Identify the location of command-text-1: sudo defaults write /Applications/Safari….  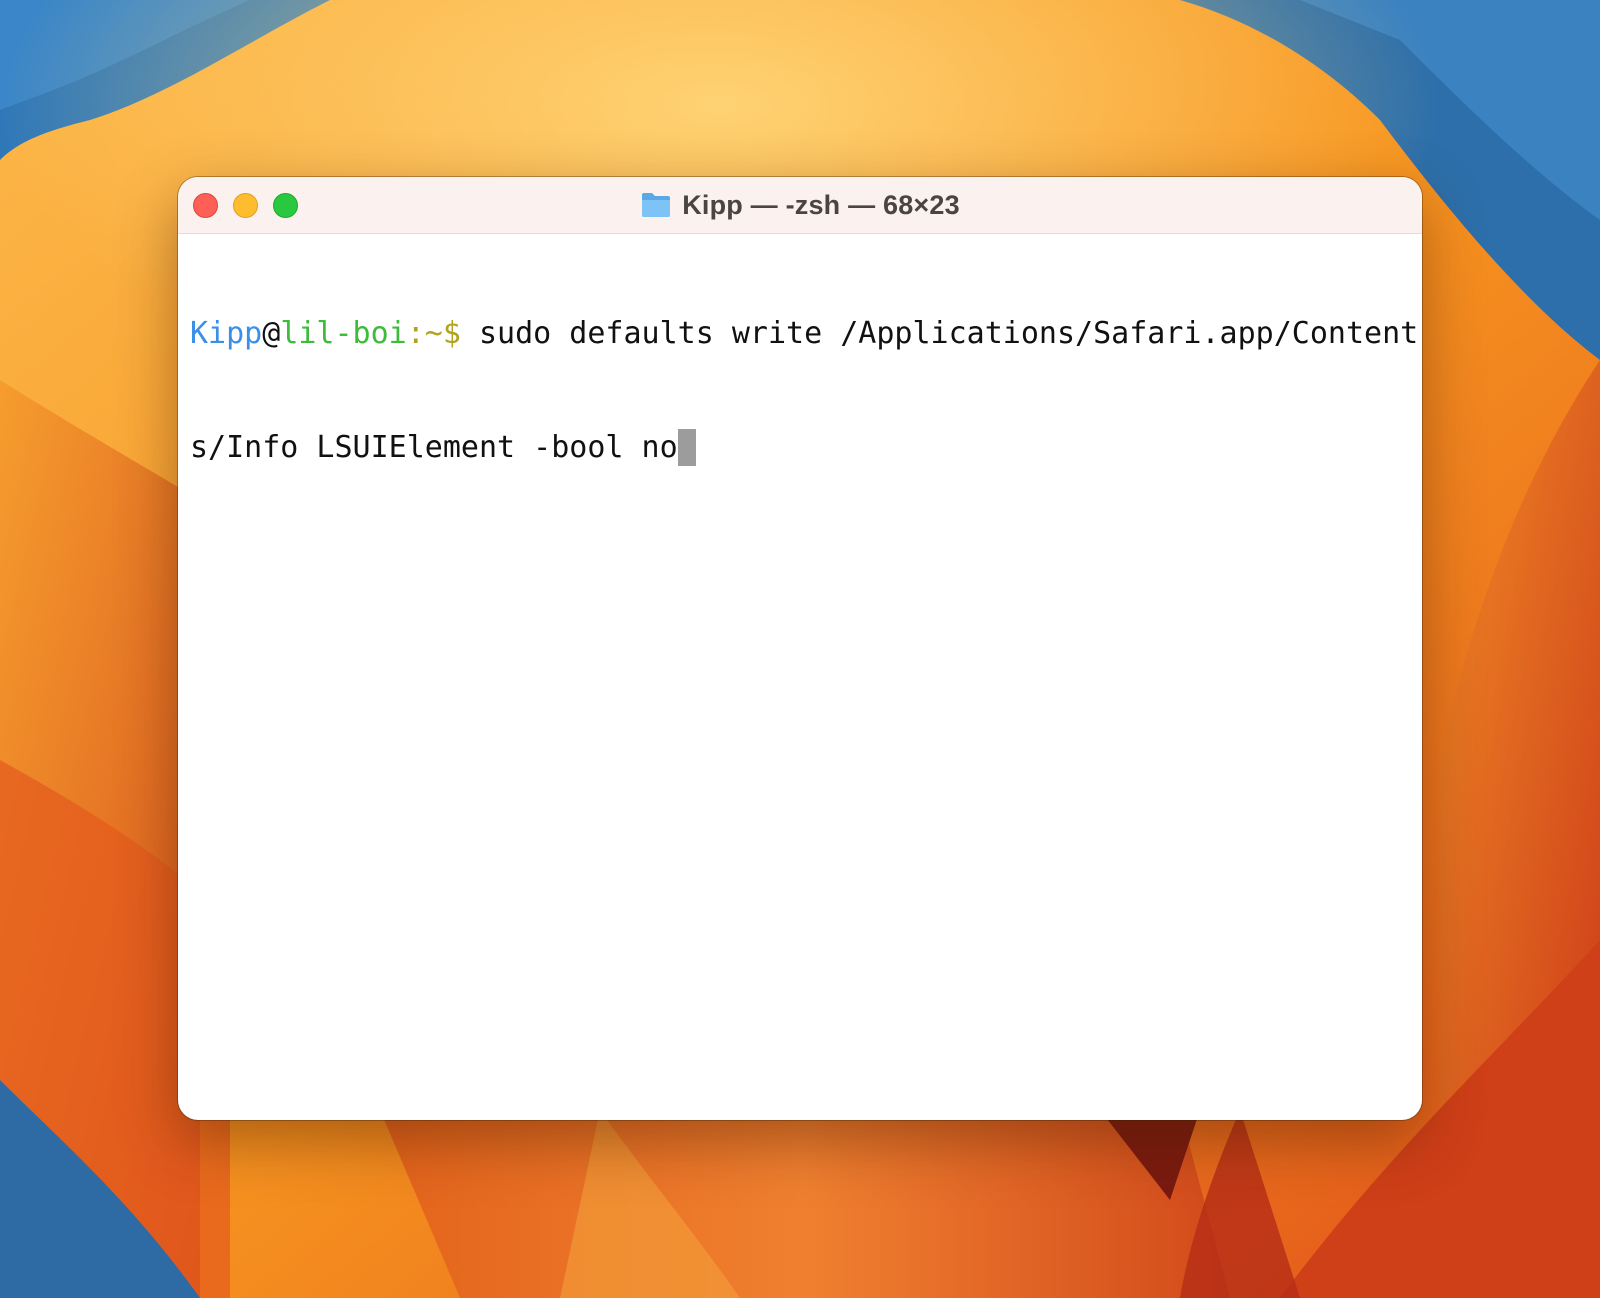
(939, 333).